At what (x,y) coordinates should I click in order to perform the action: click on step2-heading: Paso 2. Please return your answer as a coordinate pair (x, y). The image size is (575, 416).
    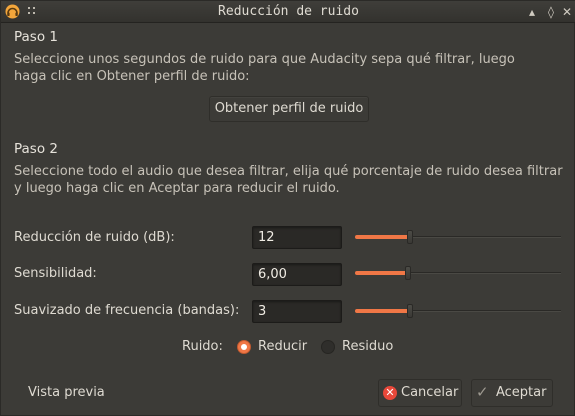
    Looking at the image, I should click on (36, 149).